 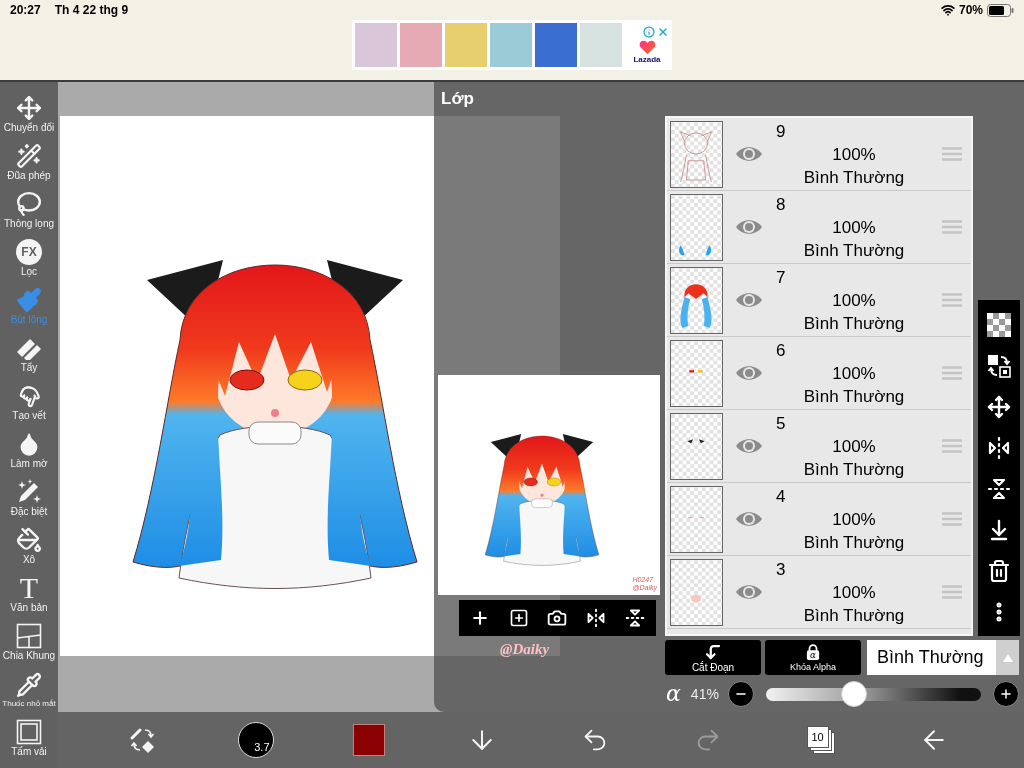 What do you see at coordinates (29, 690) in the screenshot?
I see `eyedropper-tool-button: Thuốc nhỏ mắt` at bounding box center [29, 690].